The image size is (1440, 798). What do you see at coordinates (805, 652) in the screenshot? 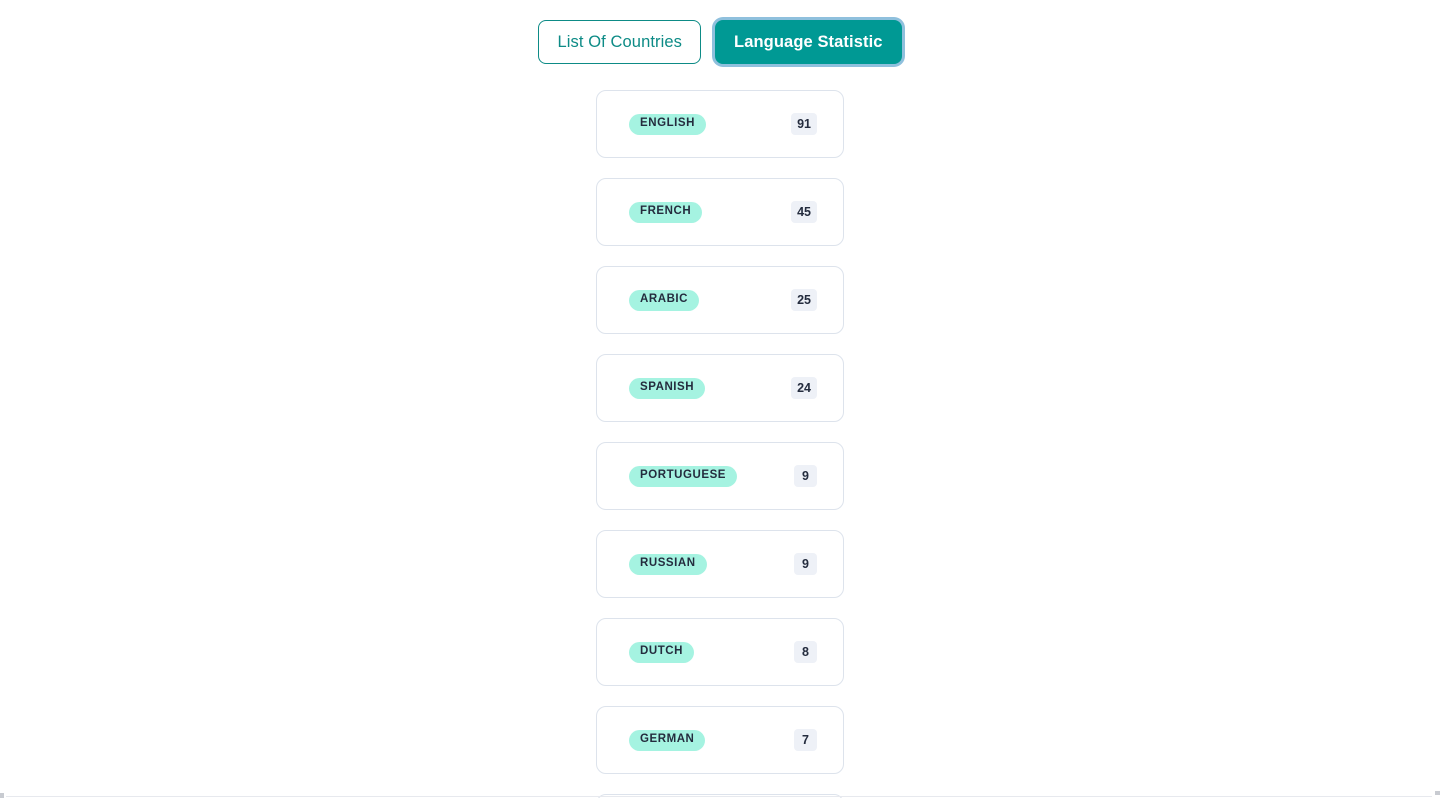
I see `country-count-badge: 8` at bounding box center [805, 652].